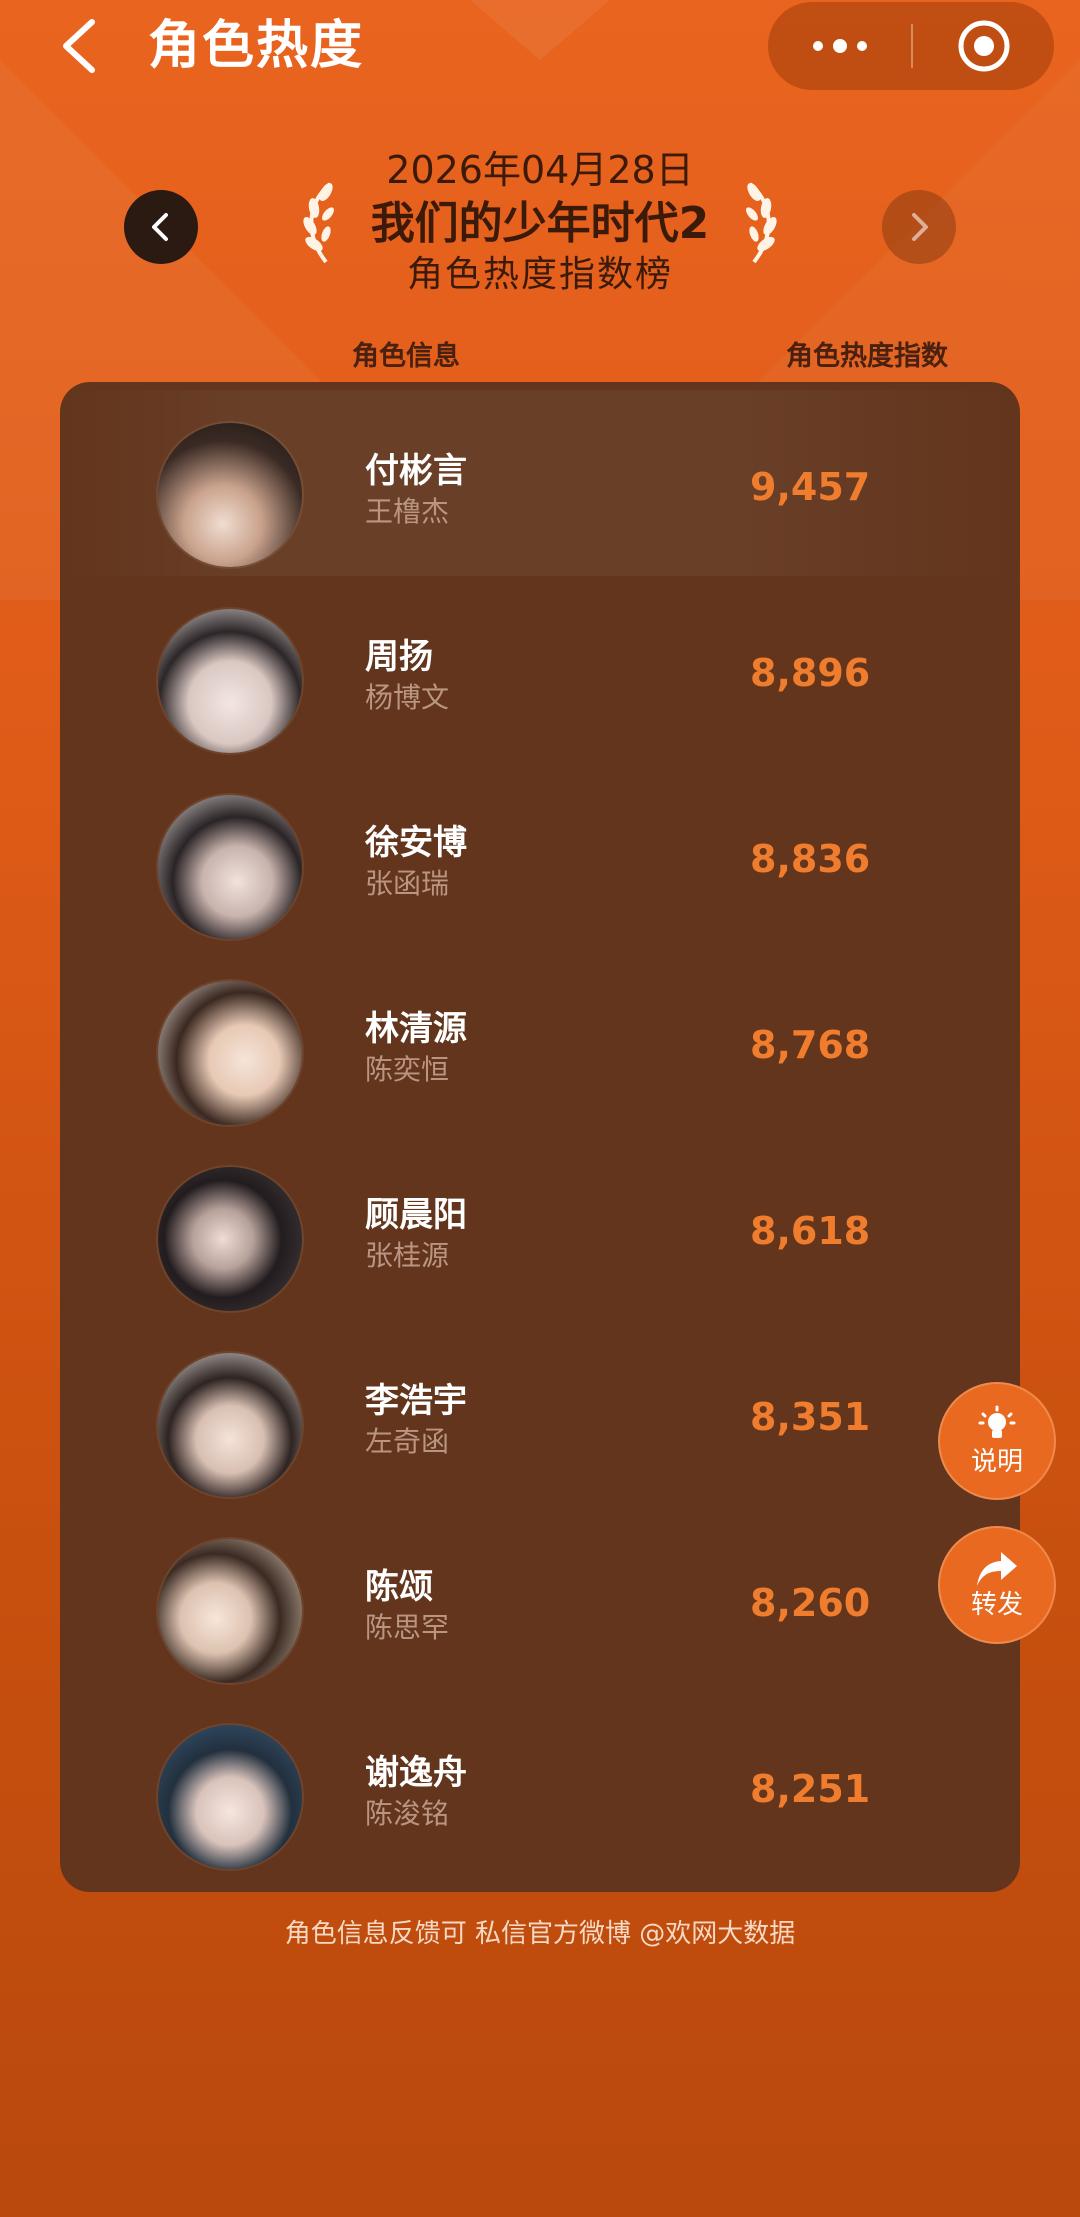  I want to click on role-name: 谢逸舟, so click(416, 1773).